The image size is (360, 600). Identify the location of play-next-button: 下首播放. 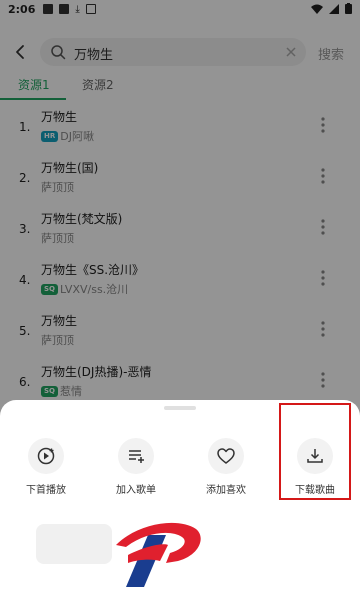
(46, 468).